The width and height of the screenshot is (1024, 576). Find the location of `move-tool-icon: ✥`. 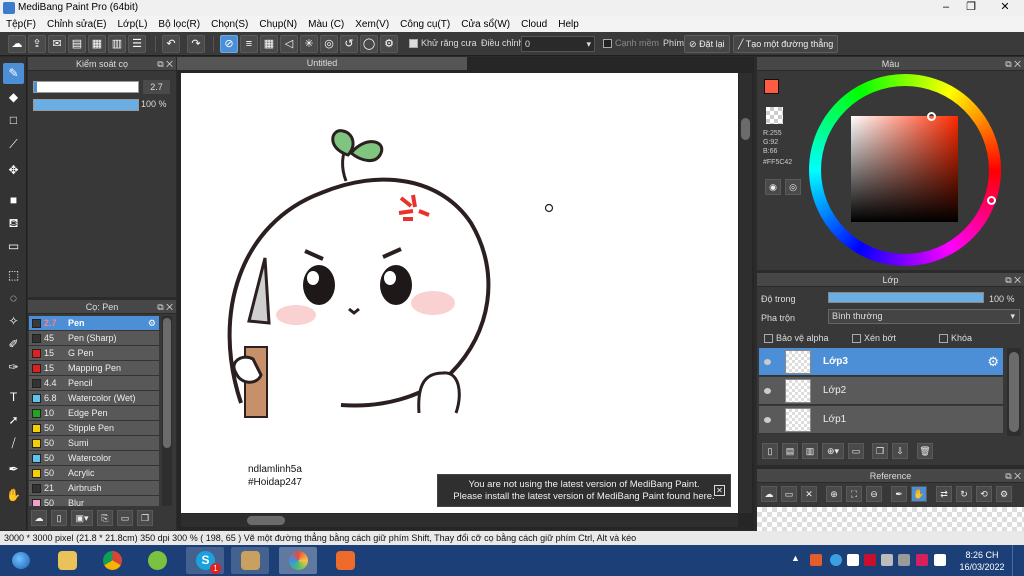

move-tool-icon: ✥ is located at coordinates (13, 170).